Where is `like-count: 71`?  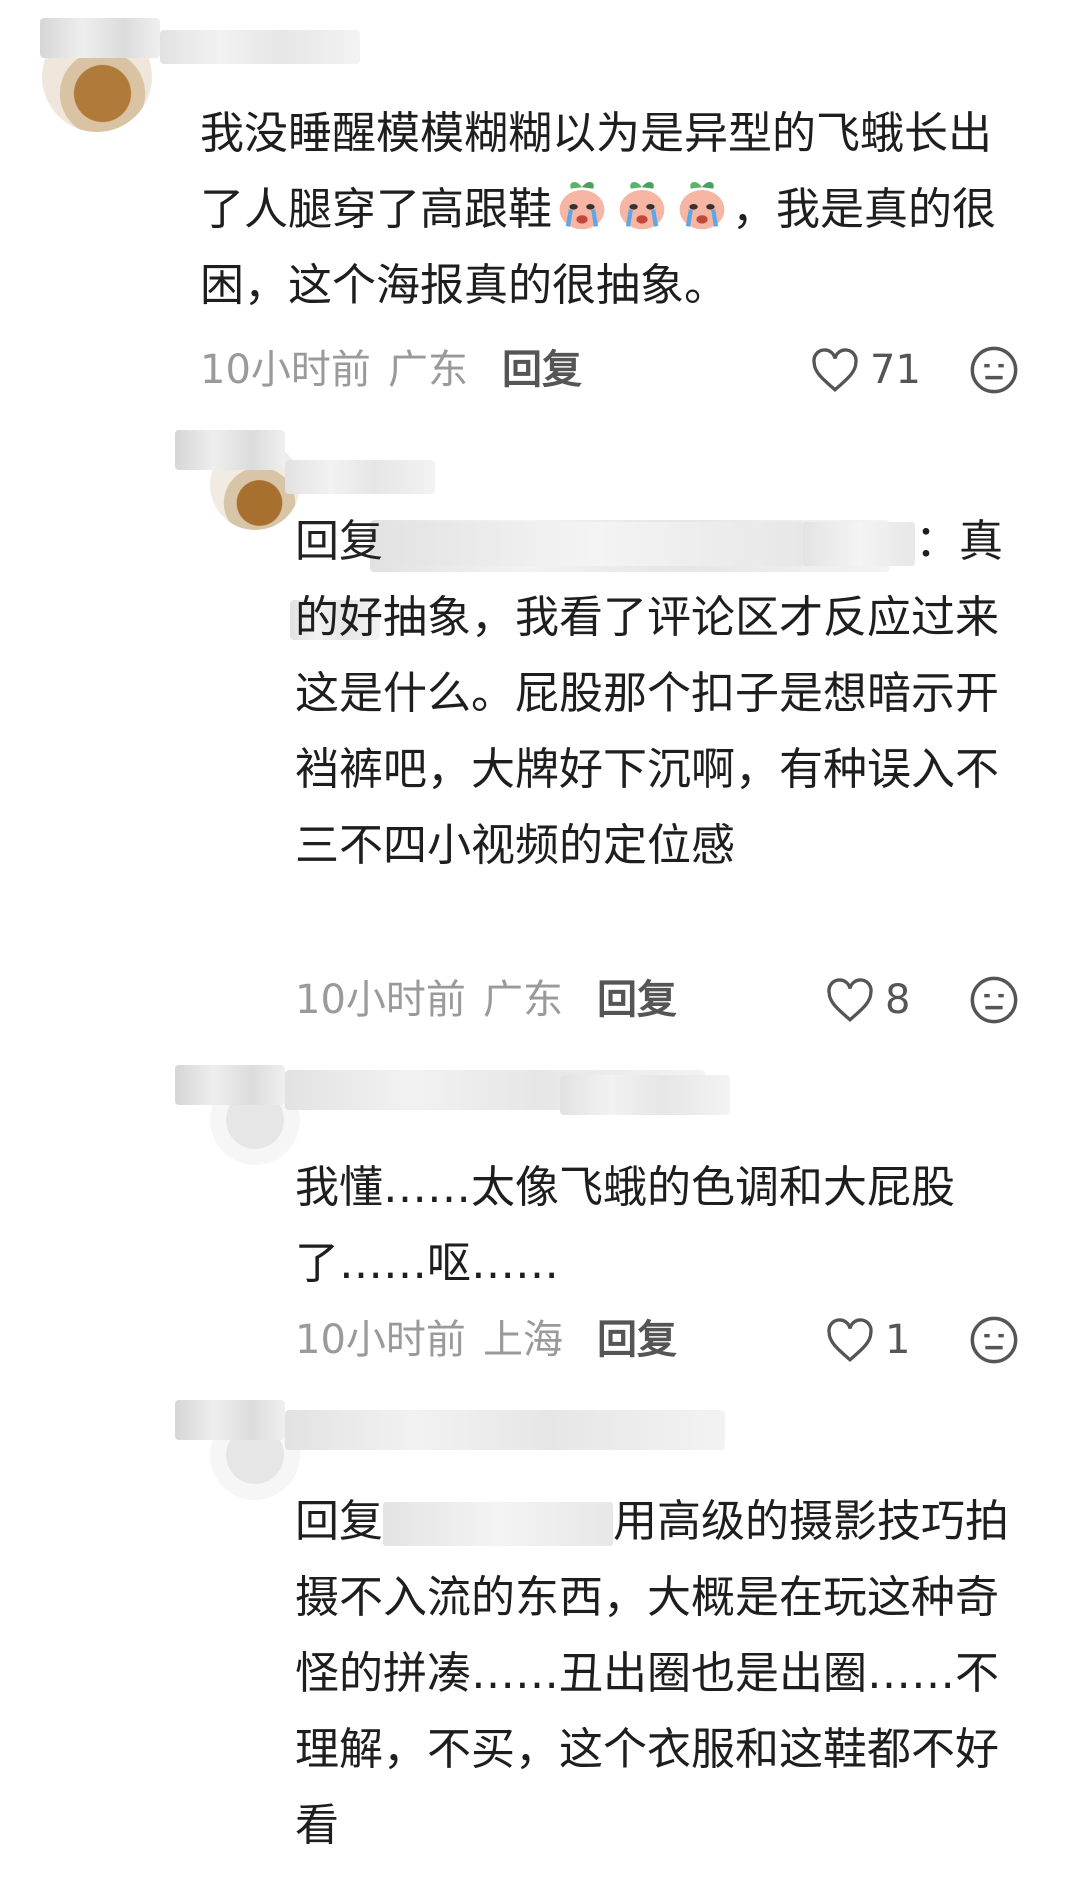
like-count: 71 is located at coordinates (895, 370).